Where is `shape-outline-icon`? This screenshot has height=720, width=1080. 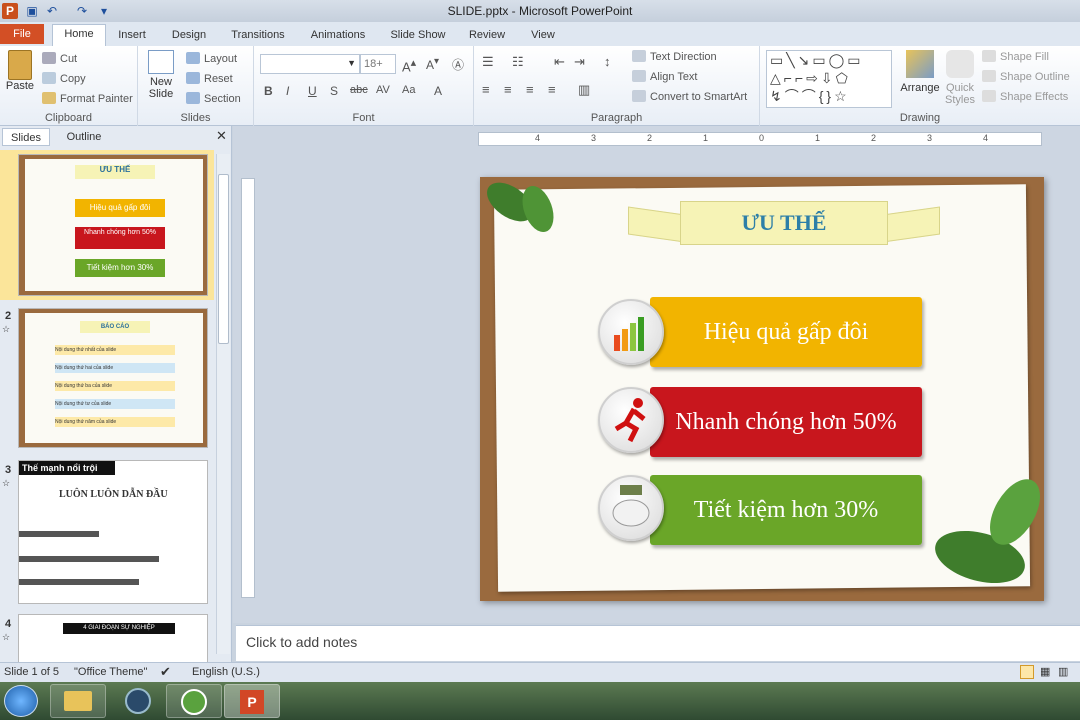 shape-outline-icon is located at coordinates (989, 76).